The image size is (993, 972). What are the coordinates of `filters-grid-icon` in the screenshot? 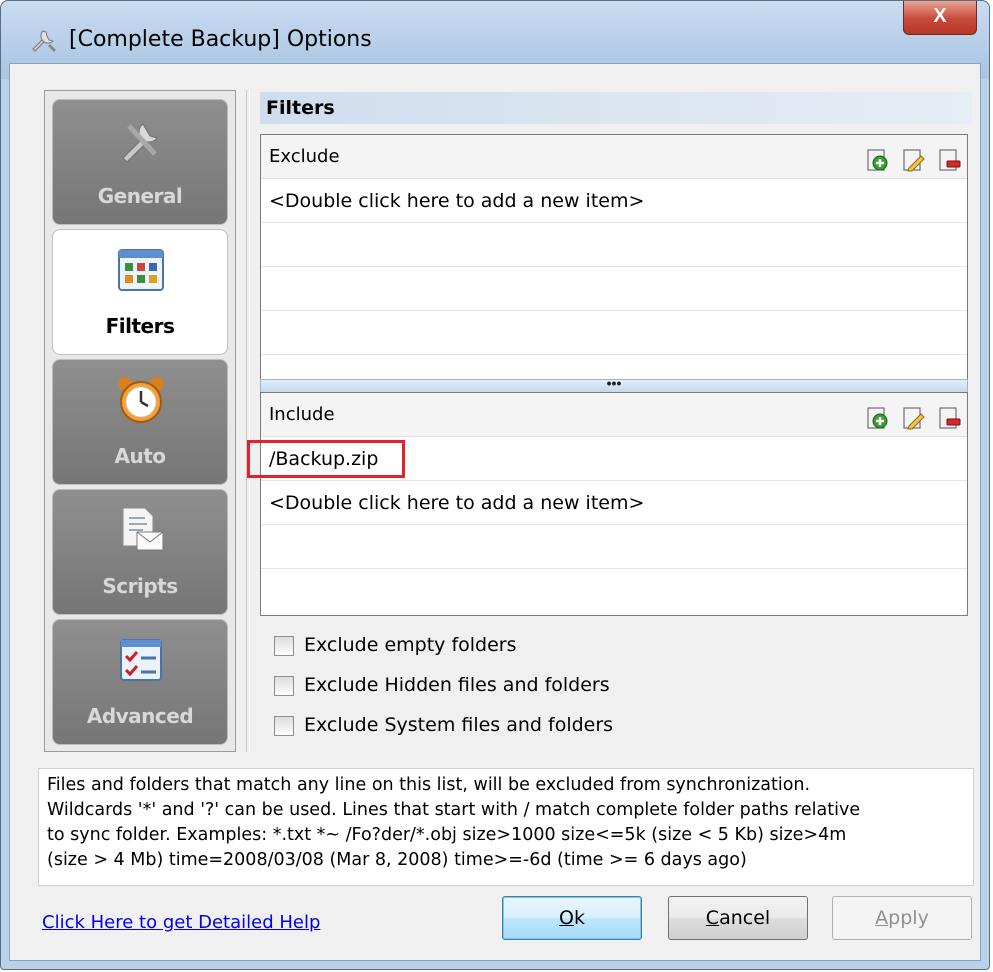 It's located at (141, 270).